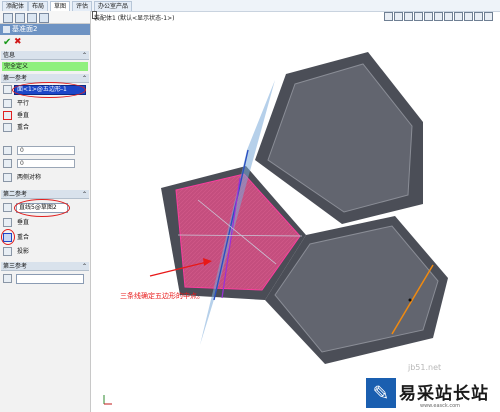  What do you see at coordinates (381, 393) in the screenshot?
I see `brand-logo-icon: ✎` at bounding box center [381, 393].